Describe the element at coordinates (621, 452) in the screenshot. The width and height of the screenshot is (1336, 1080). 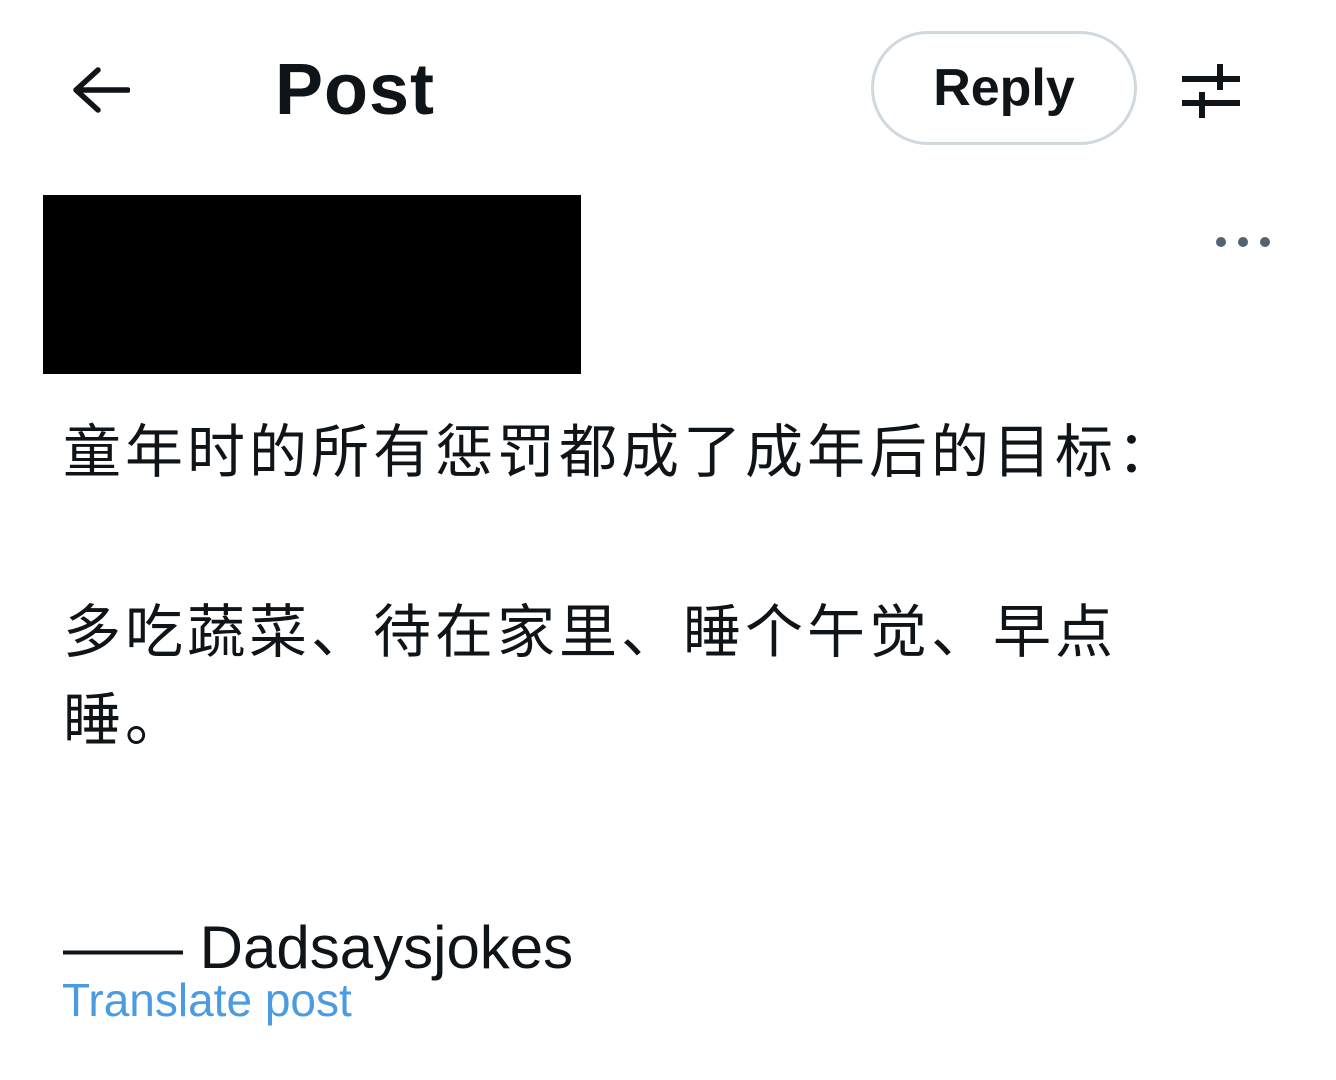
I see `post-line-1: 童年时的所有惩罚都成了成年后的目标：` at that location.